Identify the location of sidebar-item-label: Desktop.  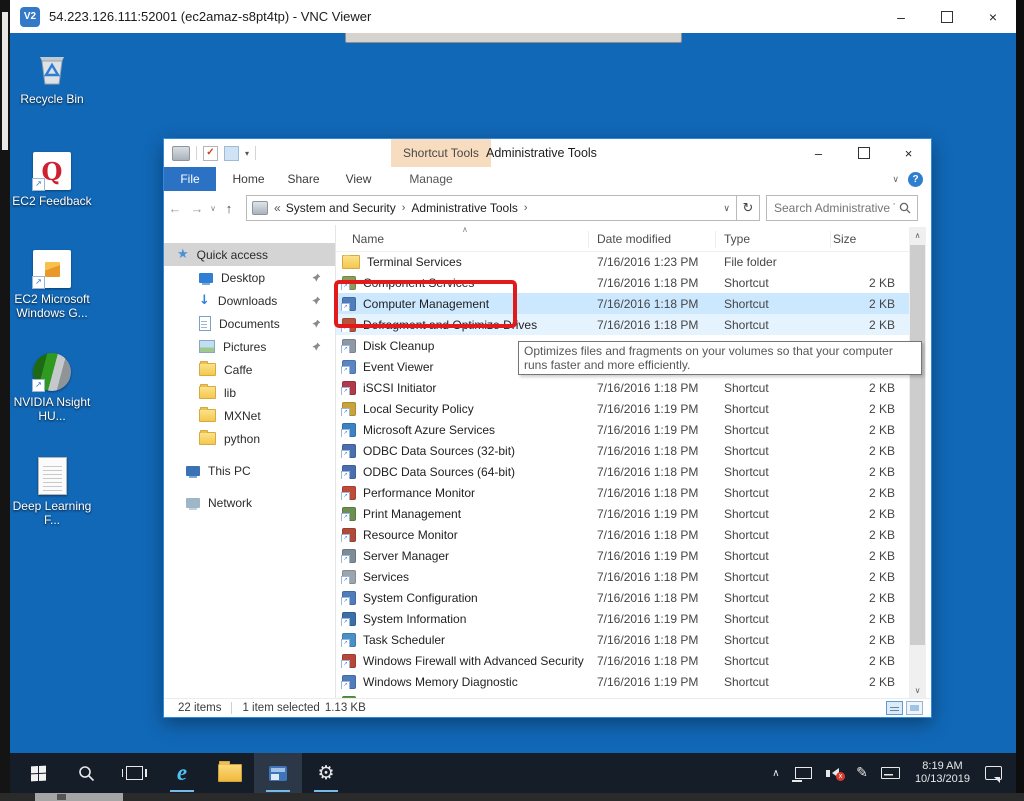
(243, 277).